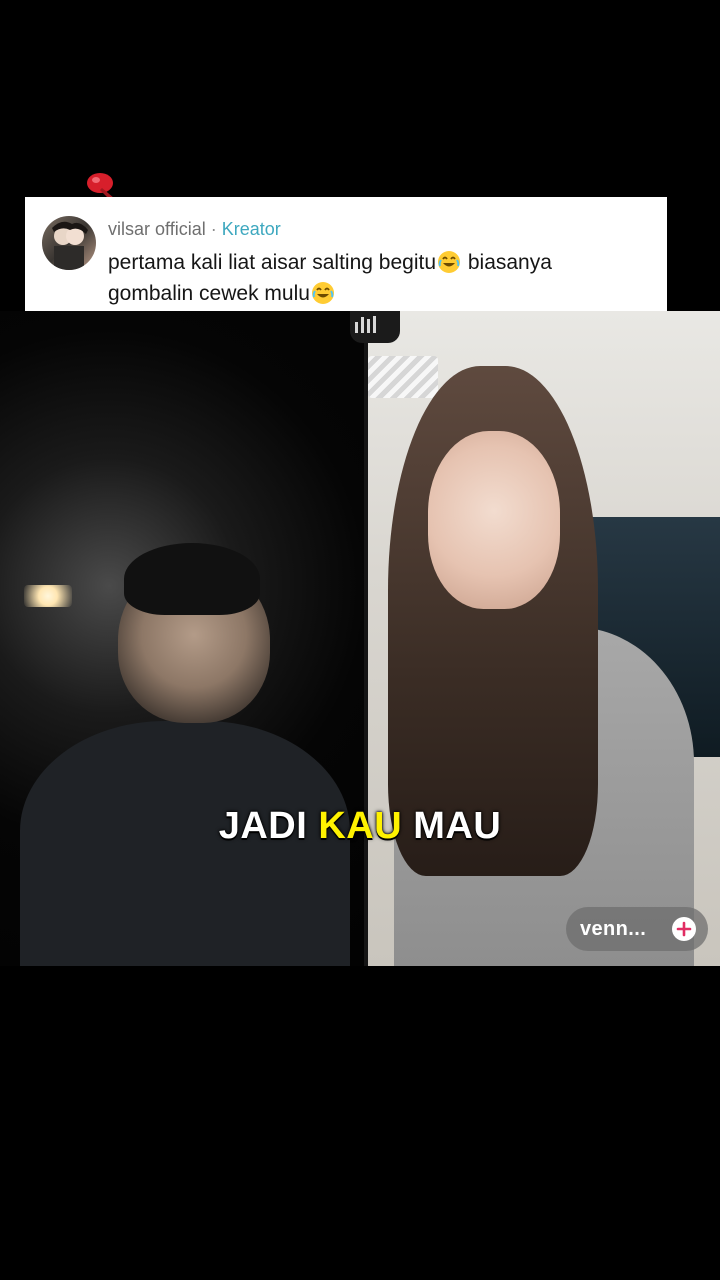  I want to click on comment-header: vilsar official · Kreator, so click(194, 229).